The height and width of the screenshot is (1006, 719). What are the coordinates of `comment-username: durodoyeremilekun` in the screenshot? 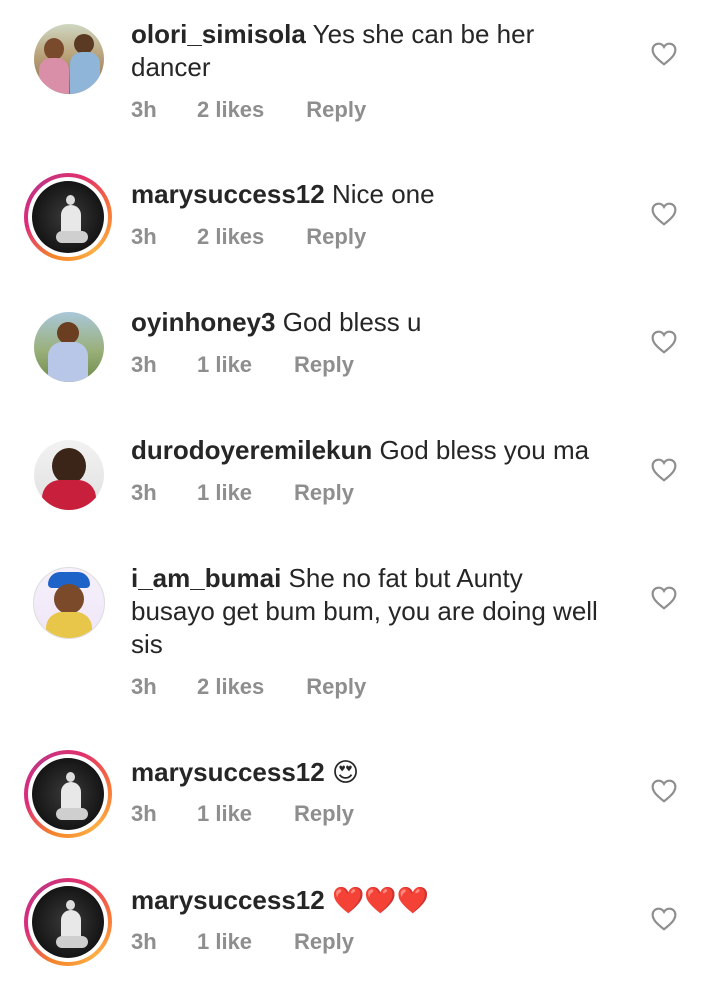 It's located at (251, 450).